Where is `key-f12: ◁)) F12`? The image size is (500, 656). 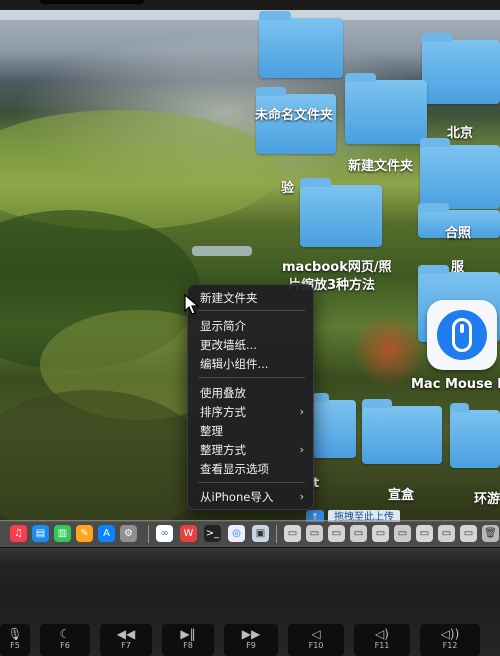 key-f12: ◁)) F12 is located at coordinates (450, 640).